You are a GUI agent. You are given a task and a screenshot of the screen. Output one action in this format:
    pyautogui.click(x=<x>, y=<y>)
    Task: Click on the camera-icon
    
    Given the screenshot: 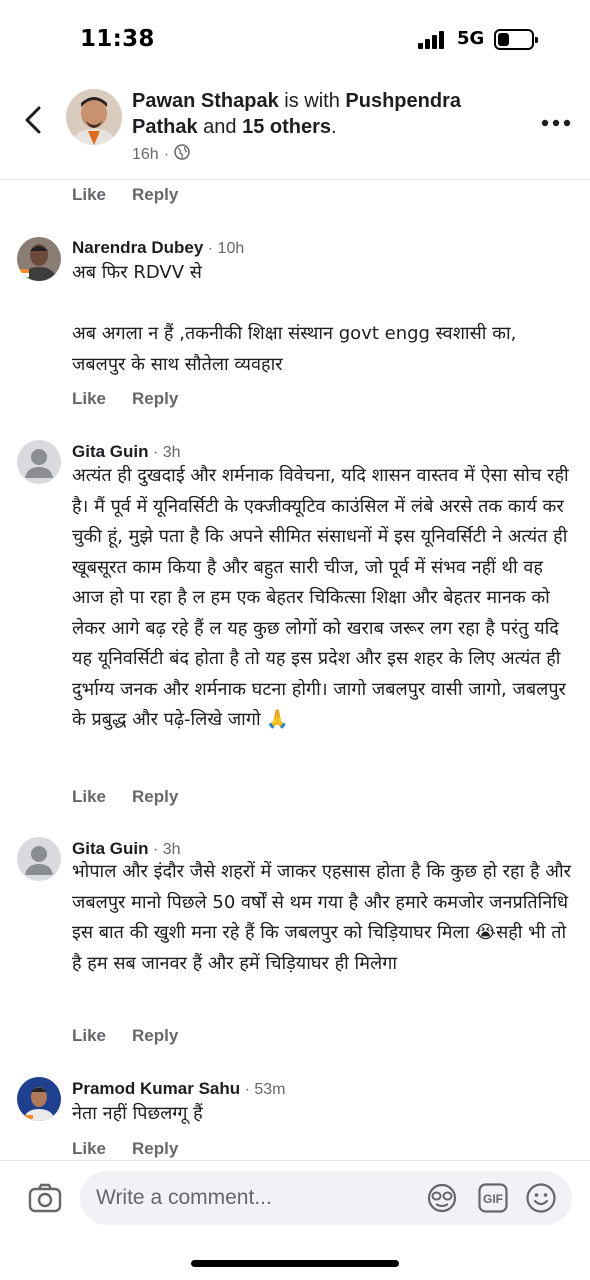 What is the action you would take?
    pyautogui.click(x=45, y=1198)
    